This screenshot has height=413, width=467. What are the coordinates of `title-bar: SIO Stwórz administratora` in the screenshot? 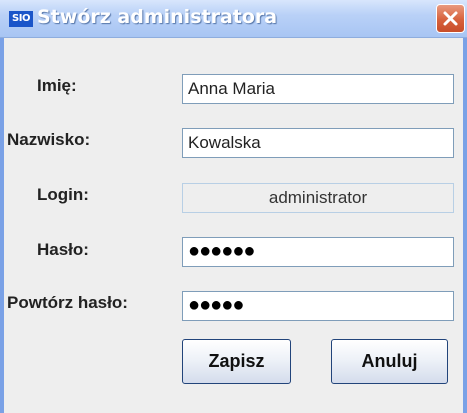 It's located at (233, 19).